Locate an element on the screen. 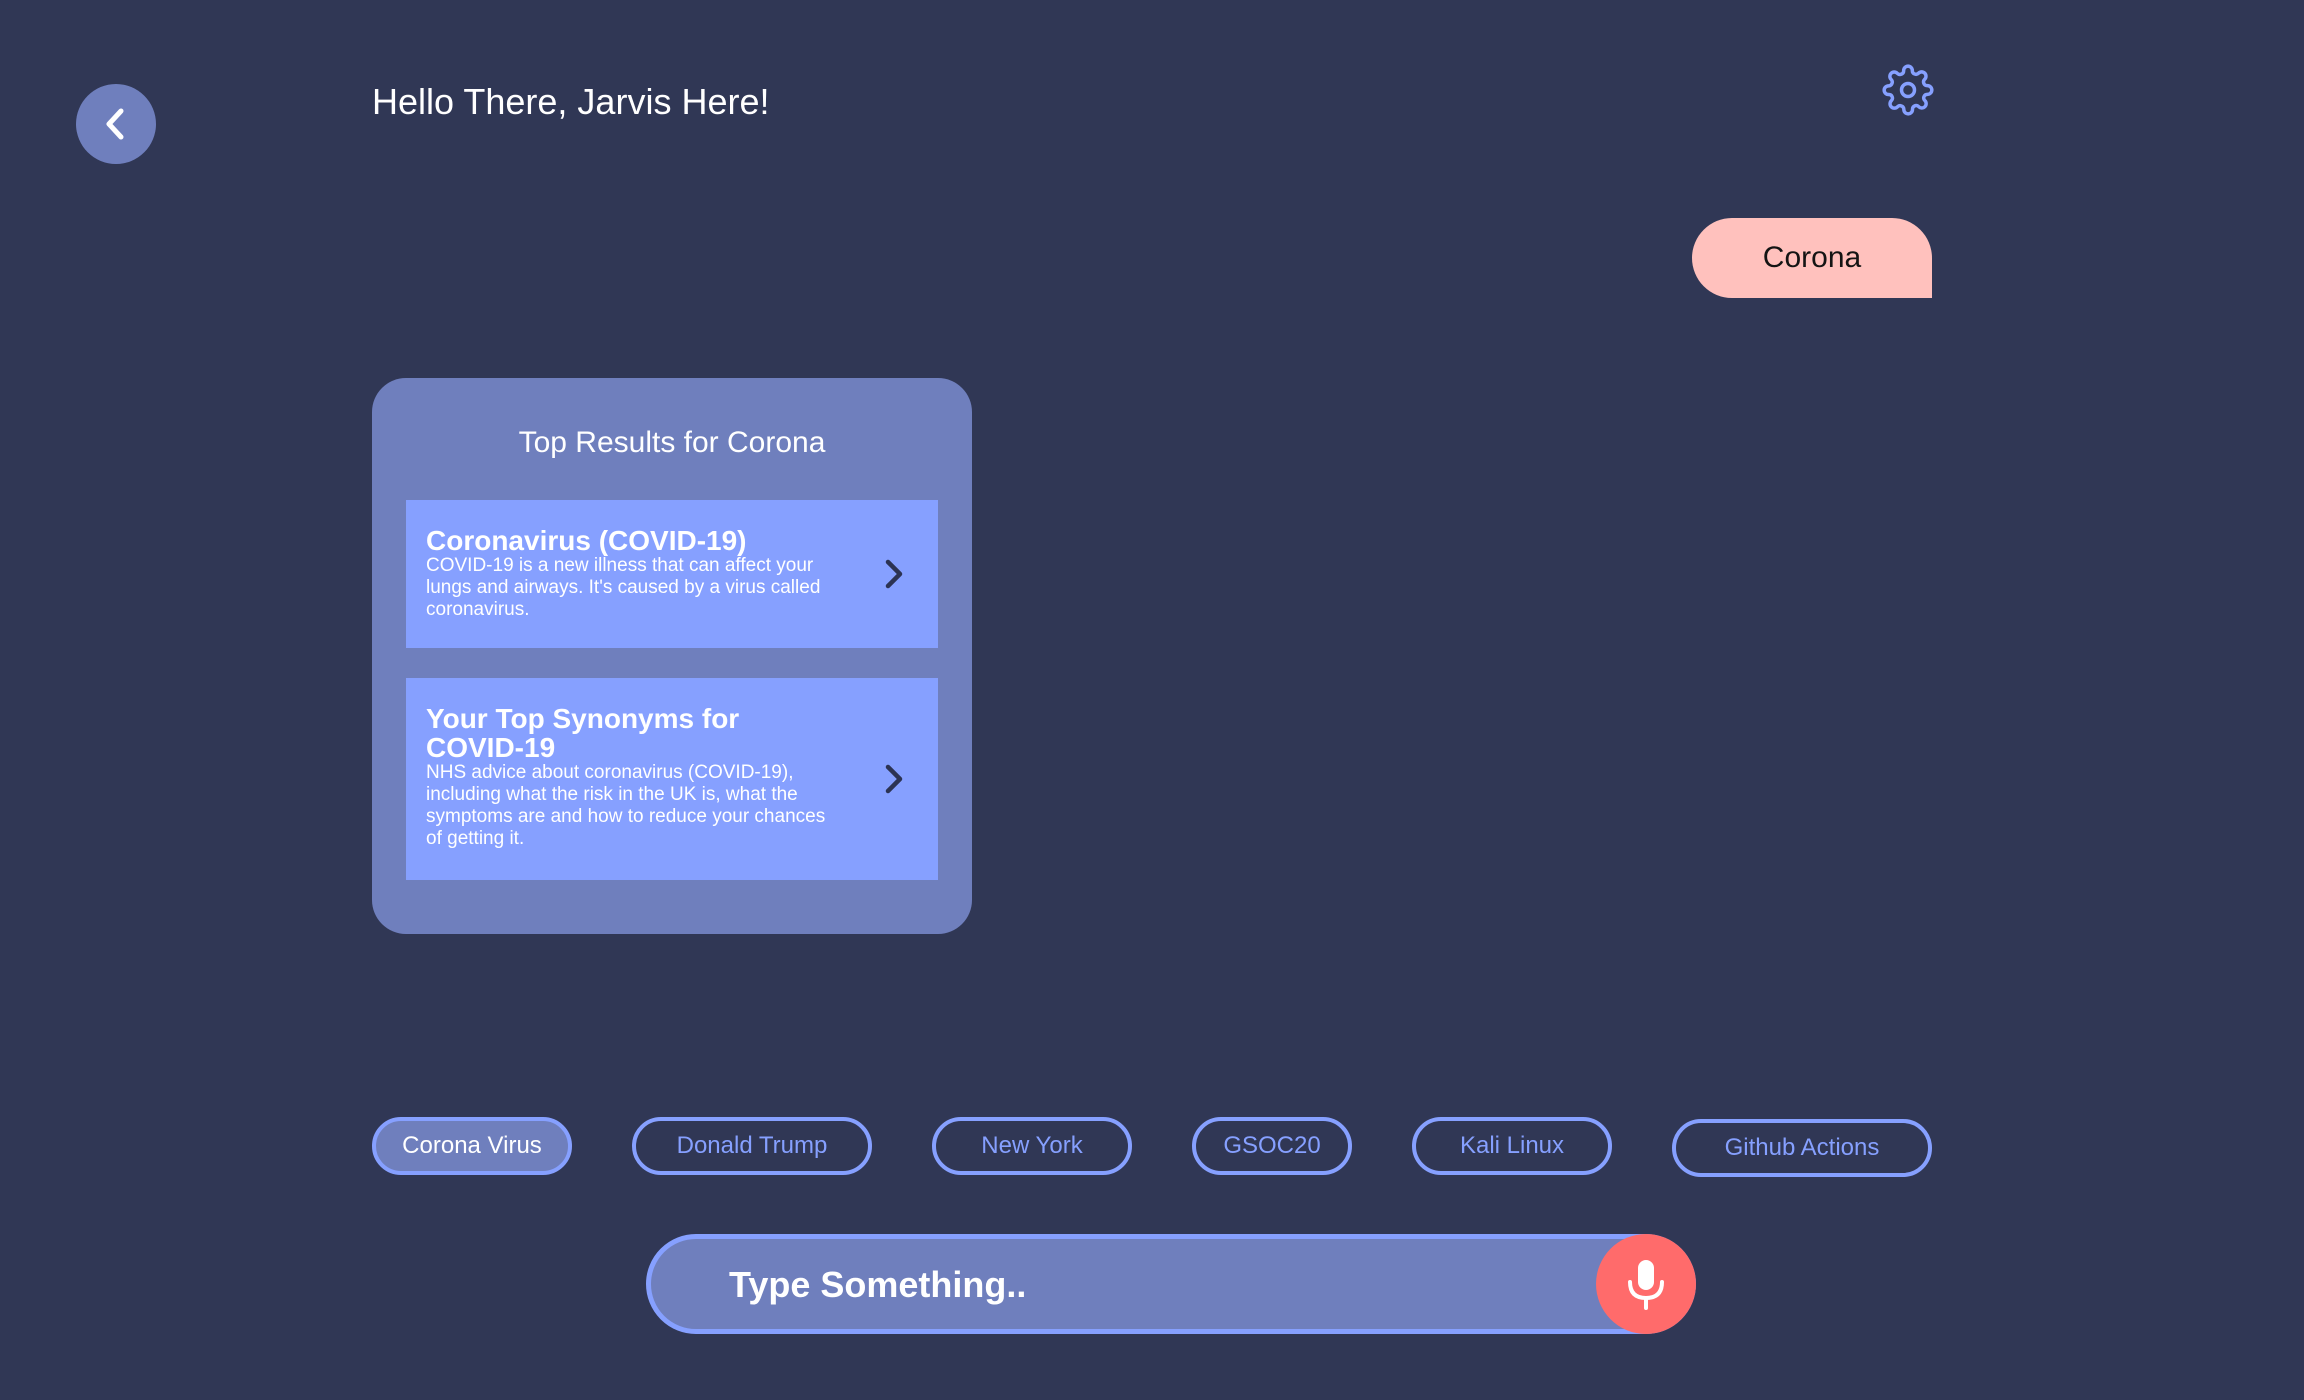 This screenshot has height=1400, width=2304. user-message-bubble: Corona is located at coordinates (1812, 258).